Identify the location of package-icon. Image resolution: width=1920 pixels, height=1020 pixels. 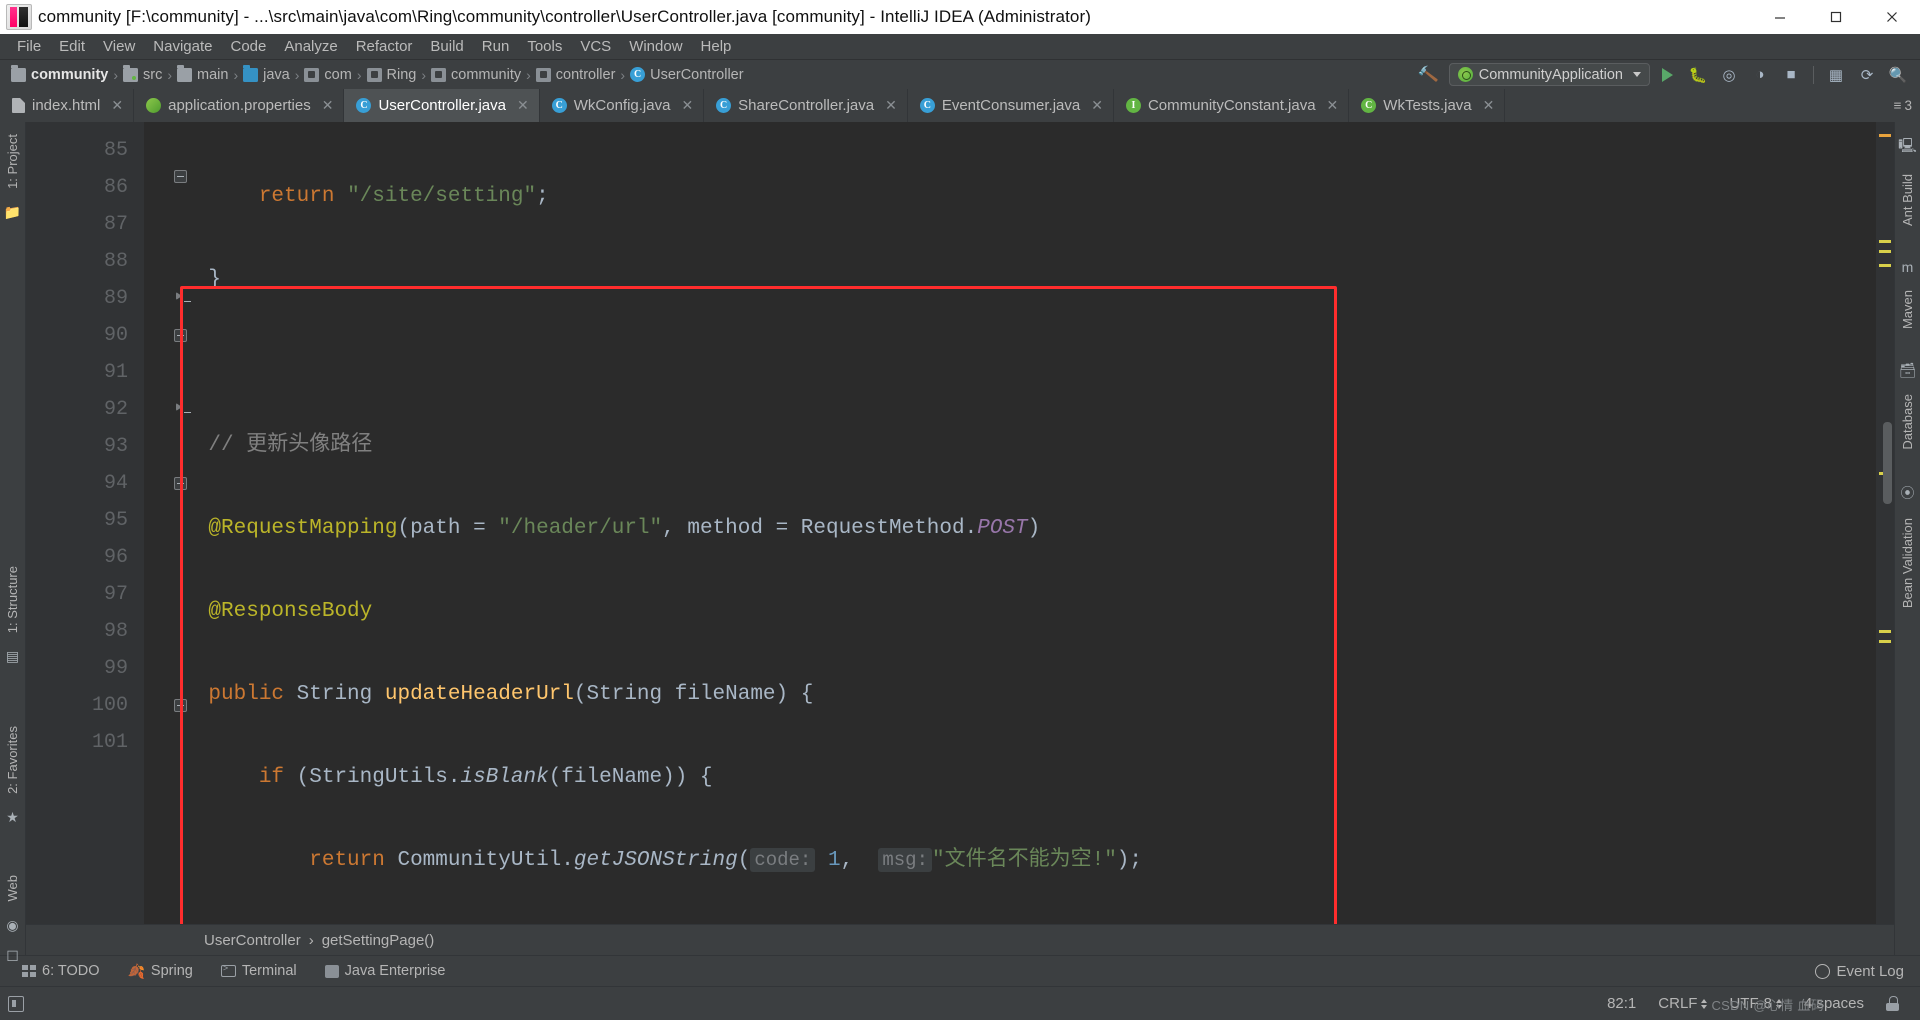
(438, 74).